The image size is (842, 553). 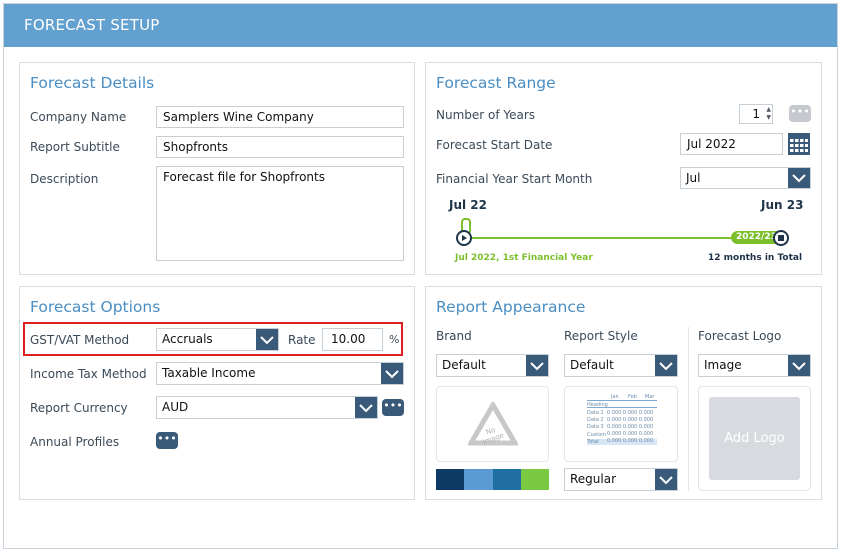 What do you see at coordinates (280, 117) in the screenshot?
I see `company-name-input: Samplers Wine Company` at bounding box center [280, 117].